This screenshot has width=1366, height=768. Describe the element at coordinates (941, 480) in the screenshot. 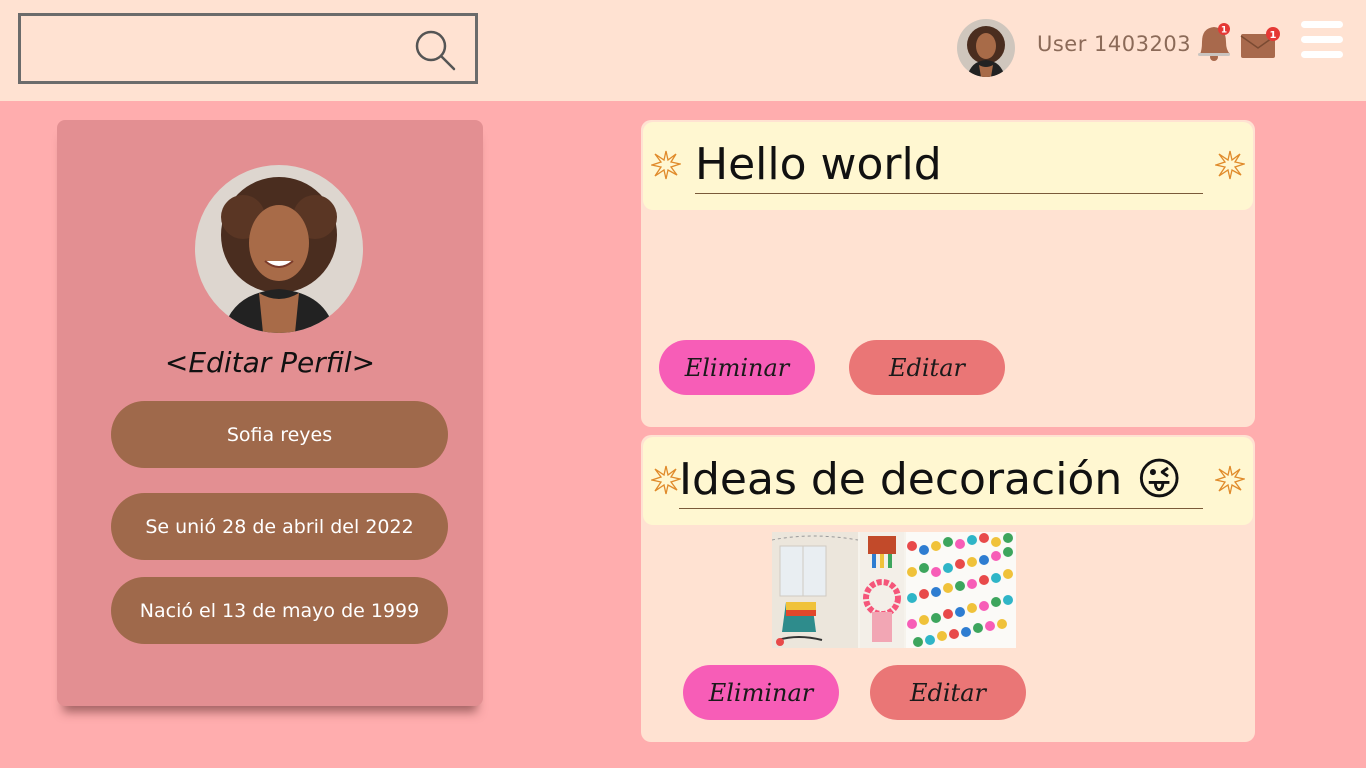

I see `post-title: Ideas de decoración 😜` at that location.